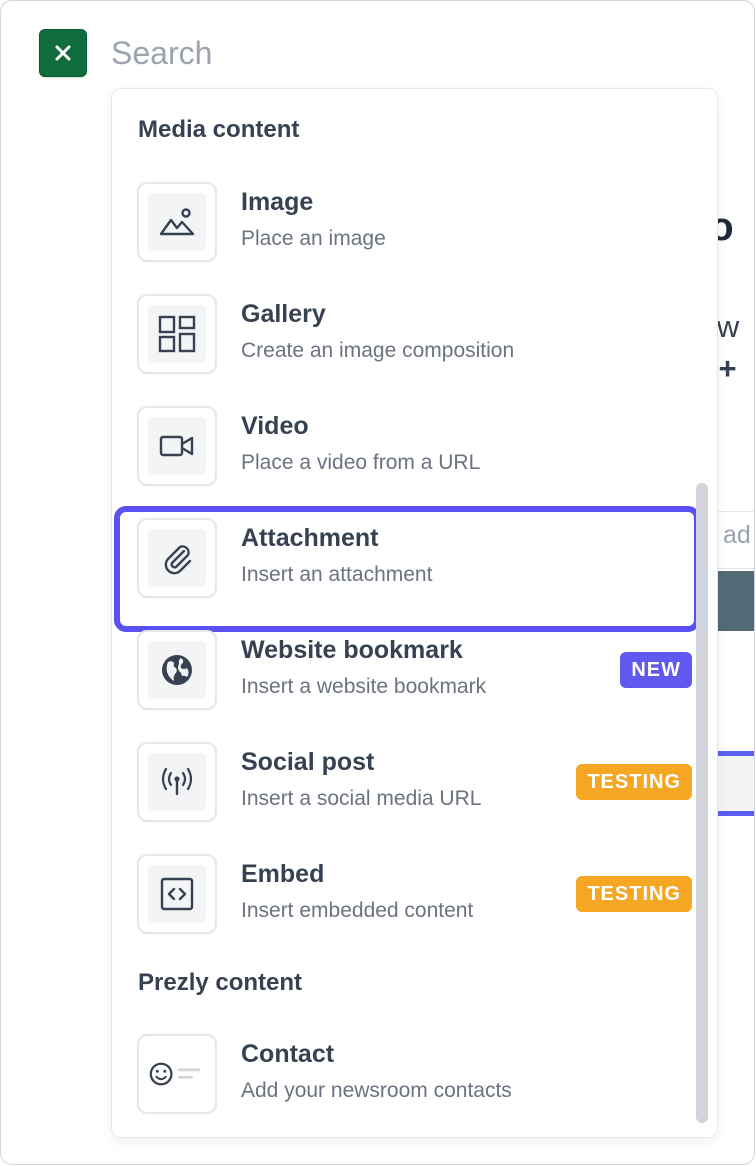  Describe the element at coordinates (402, 890) in the screenshot. I see `menu-item-embed: Embed Insert embedded content TESTING` at that location.